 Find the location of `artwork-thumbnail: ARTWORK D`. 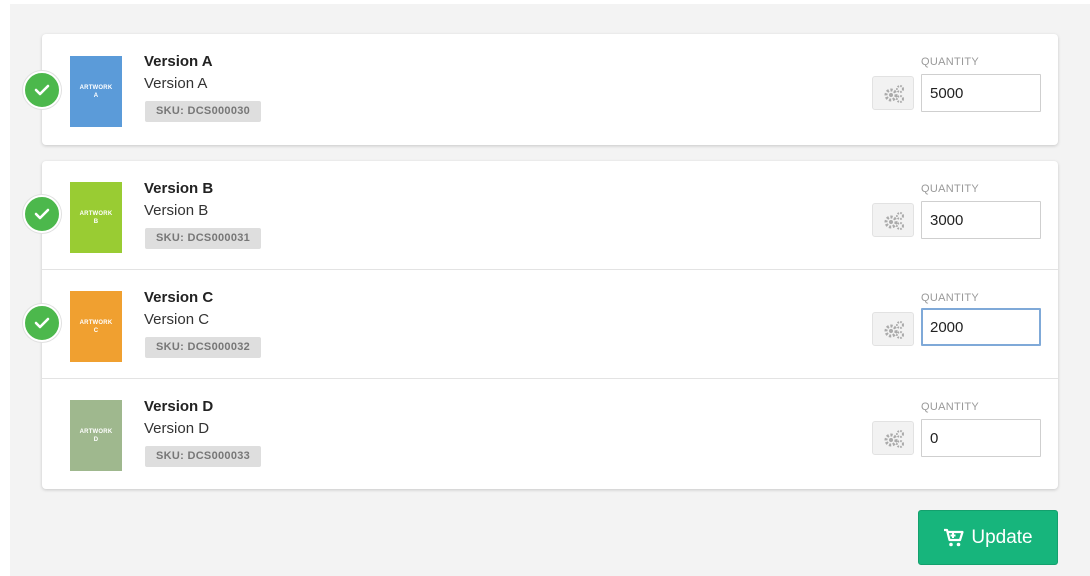

artwork-thumbnail: ARTWORK D is located at coordinates (96, 435).